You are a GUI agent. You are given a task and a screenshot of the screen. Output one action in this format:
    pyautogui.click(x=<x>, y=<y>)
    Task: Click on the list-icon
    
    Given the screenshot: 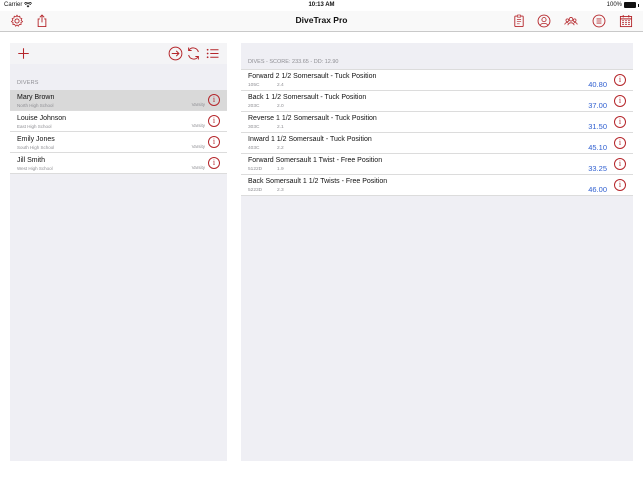 What is the action you would take?
    pyautogui.click(x=212, y=53)
    